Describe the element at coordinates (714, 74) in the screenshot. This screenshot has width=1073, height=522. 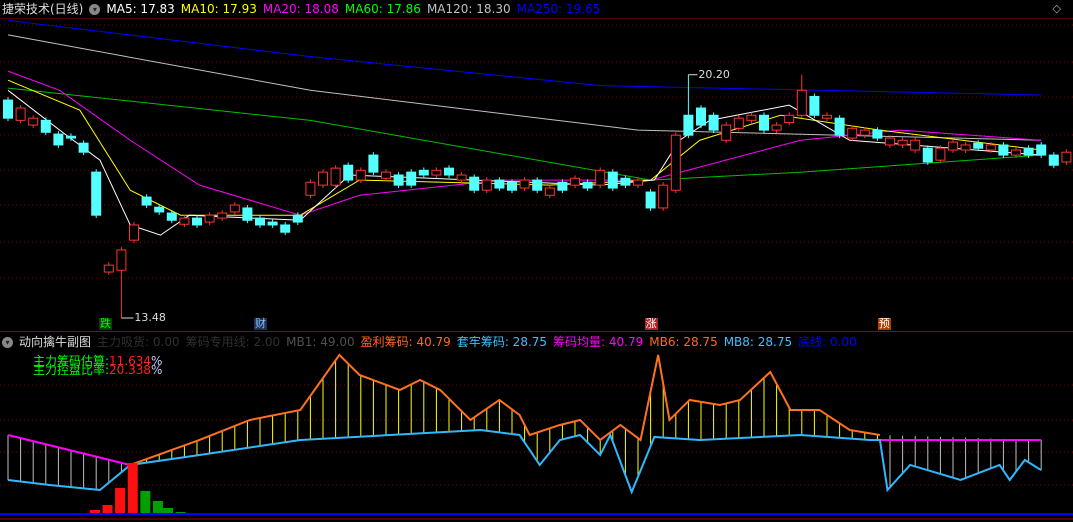
I see `high-price-label: 20.20` at that location.